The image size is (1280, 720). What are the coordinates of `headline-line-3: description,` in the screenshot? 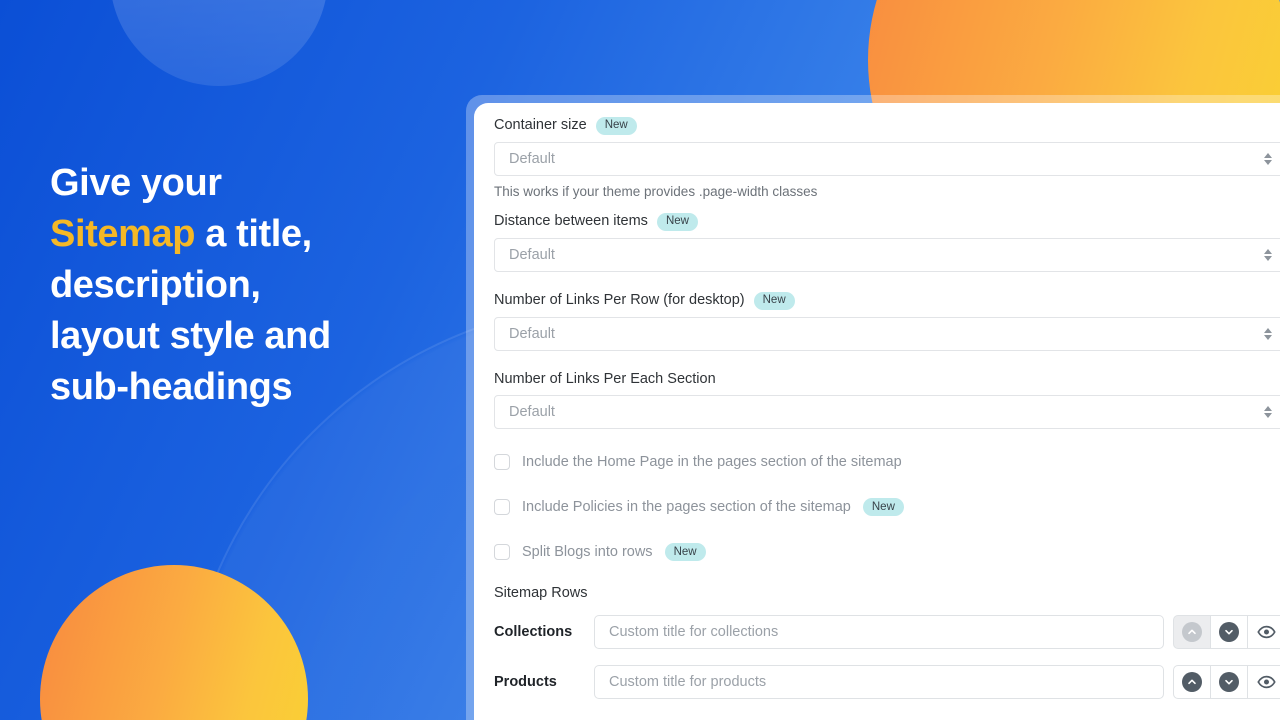 It's located at (155, 284).